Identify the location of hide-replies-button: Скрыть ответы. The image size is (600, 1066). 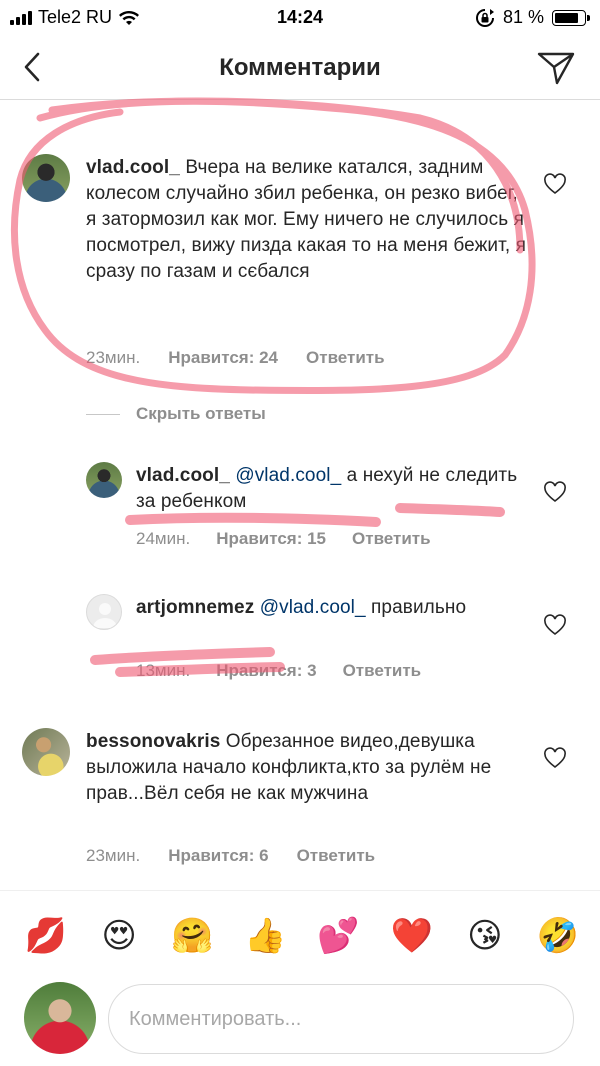
(176, 414).